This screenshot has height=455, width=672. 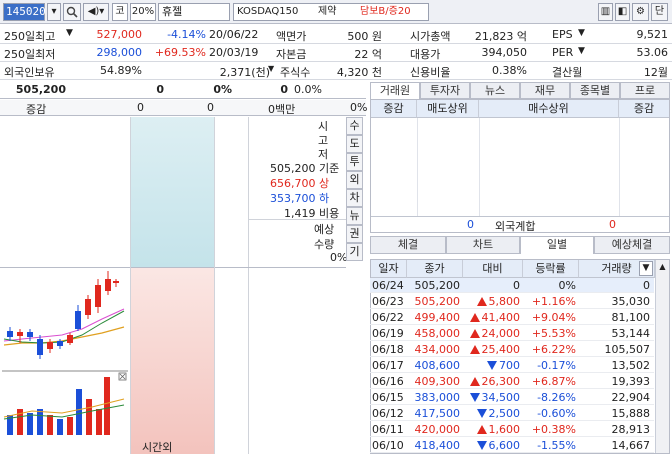 I want to click on row-diff: 700, so click(x=509, y=365).